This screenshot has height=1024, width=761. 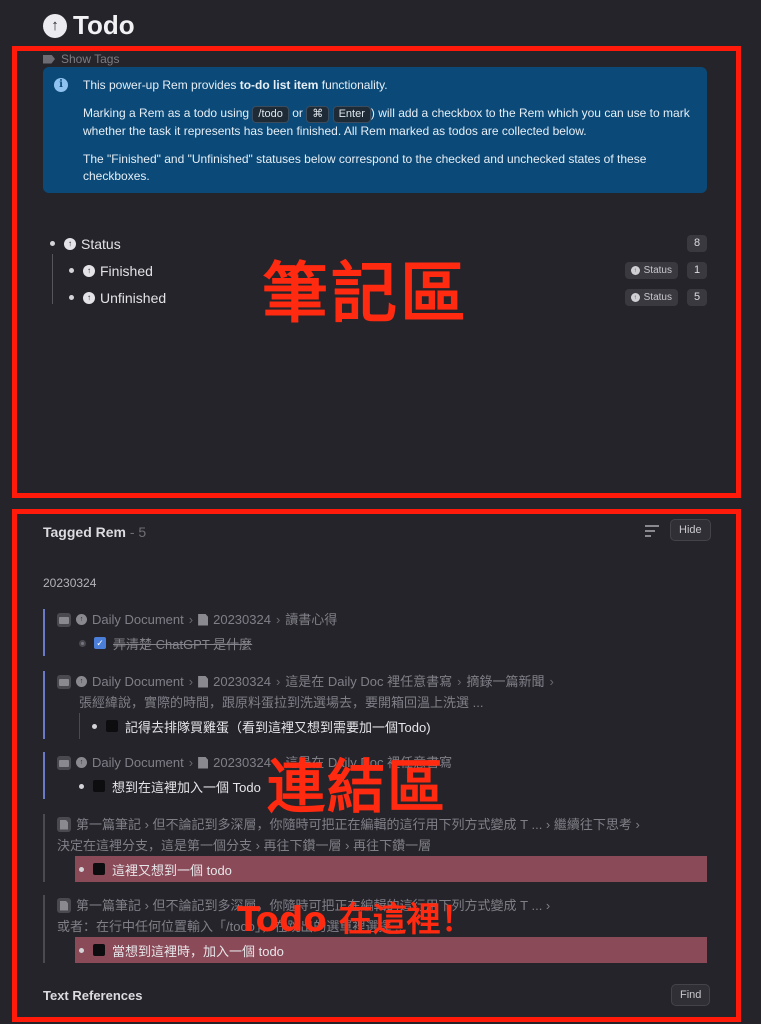 I want to click on page-title: ↑ Todo, so click(x=89, y=25).